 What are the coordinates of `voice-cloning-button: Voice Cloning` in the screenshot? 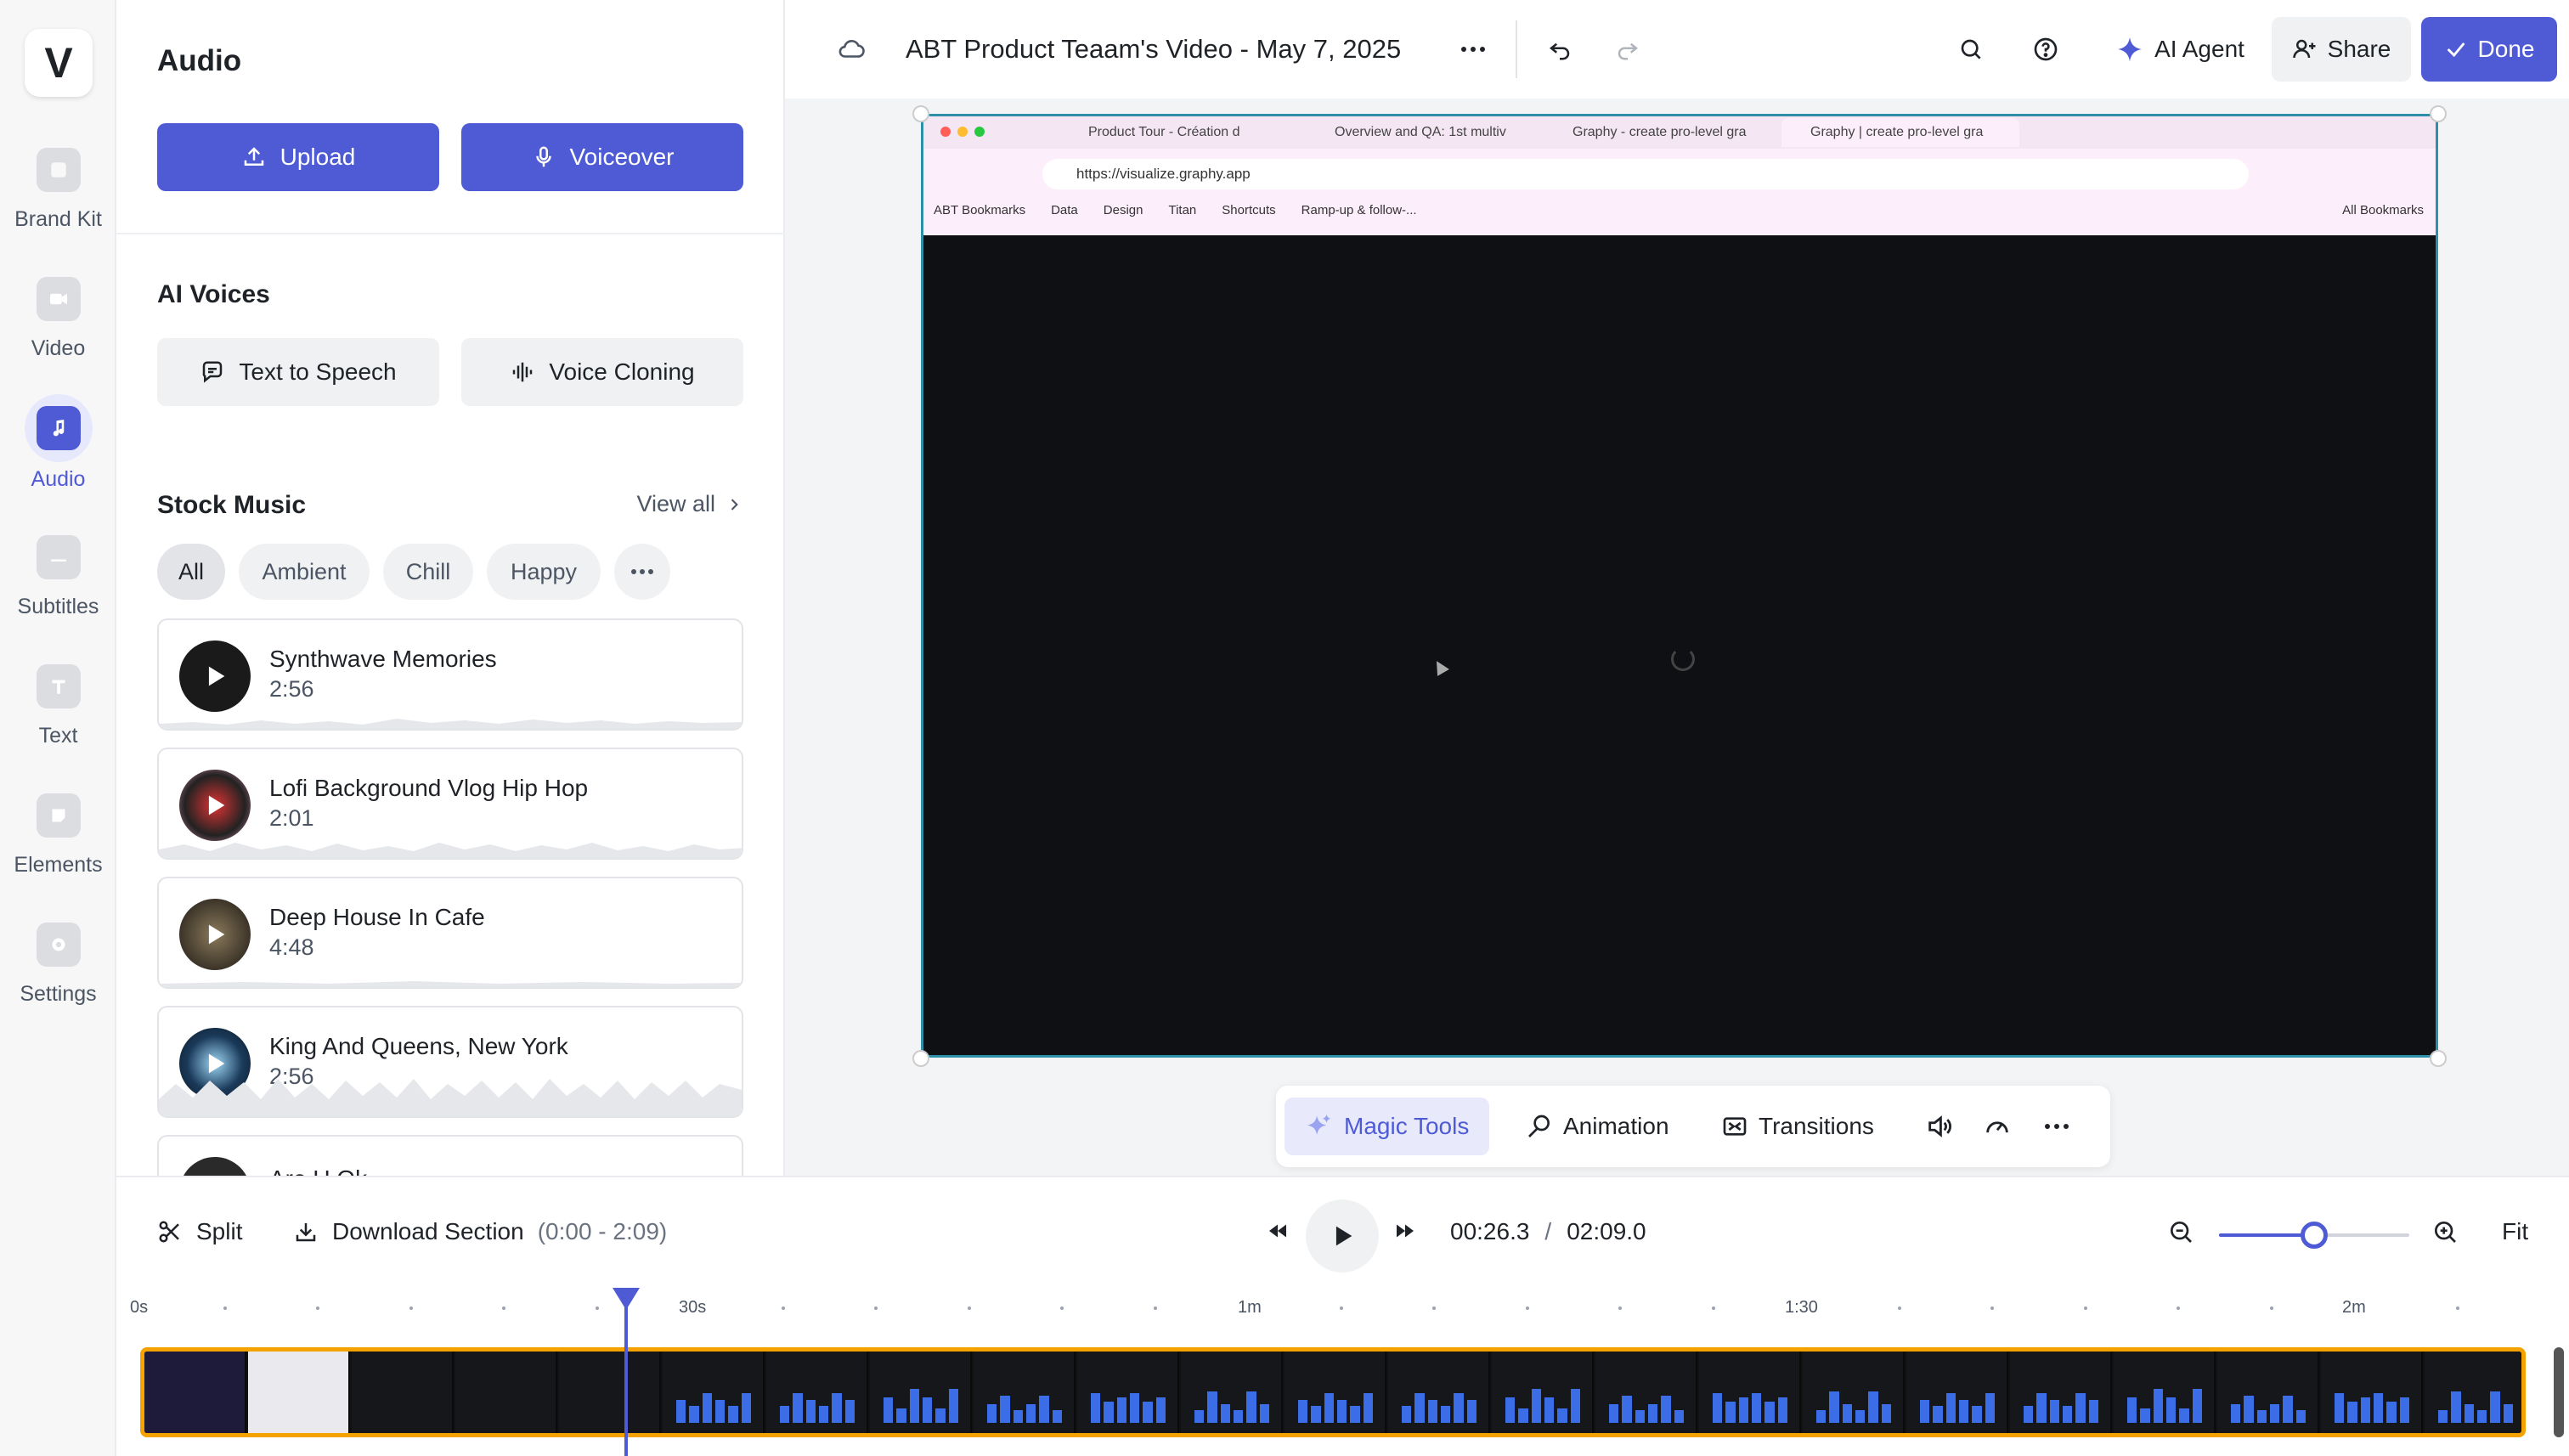 It's located at (602, 372).